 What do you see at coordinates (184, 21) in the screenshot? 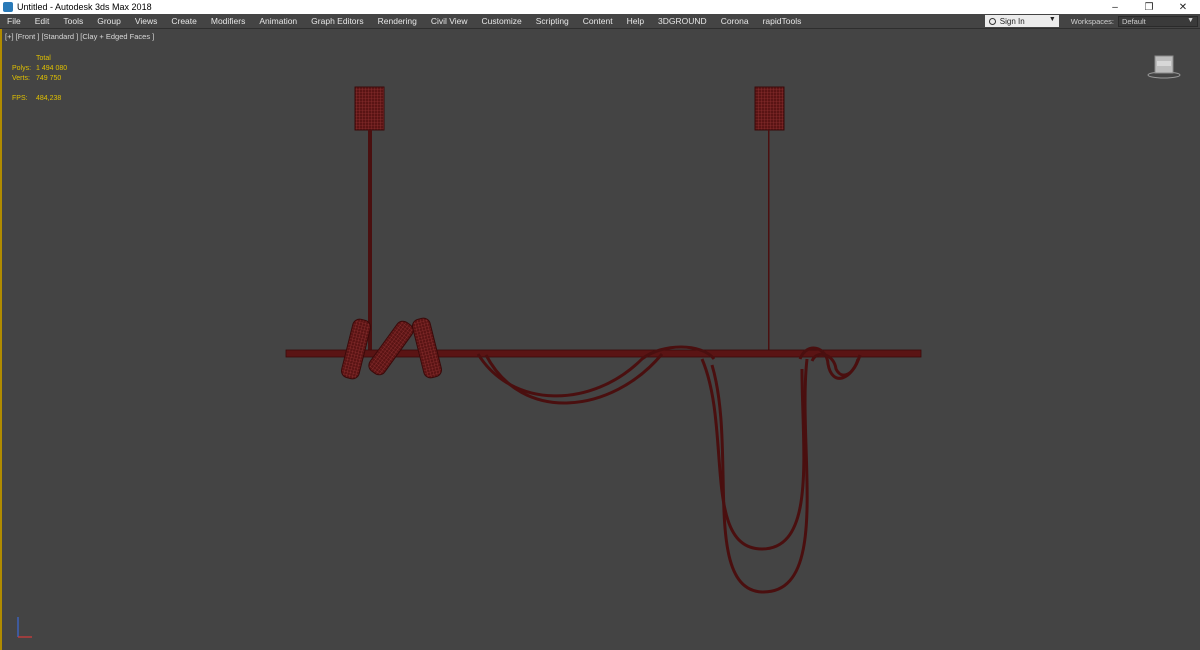
I see `menu-create: Create` at bounding box center [184, 21].